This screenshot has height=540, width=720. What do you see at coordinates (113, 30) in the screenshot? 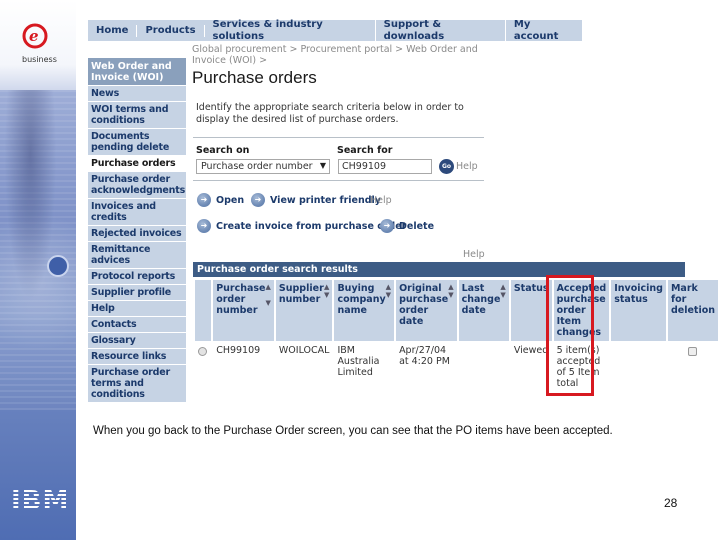
I see `topnav-home: Home` at bounding box center [113, 30].